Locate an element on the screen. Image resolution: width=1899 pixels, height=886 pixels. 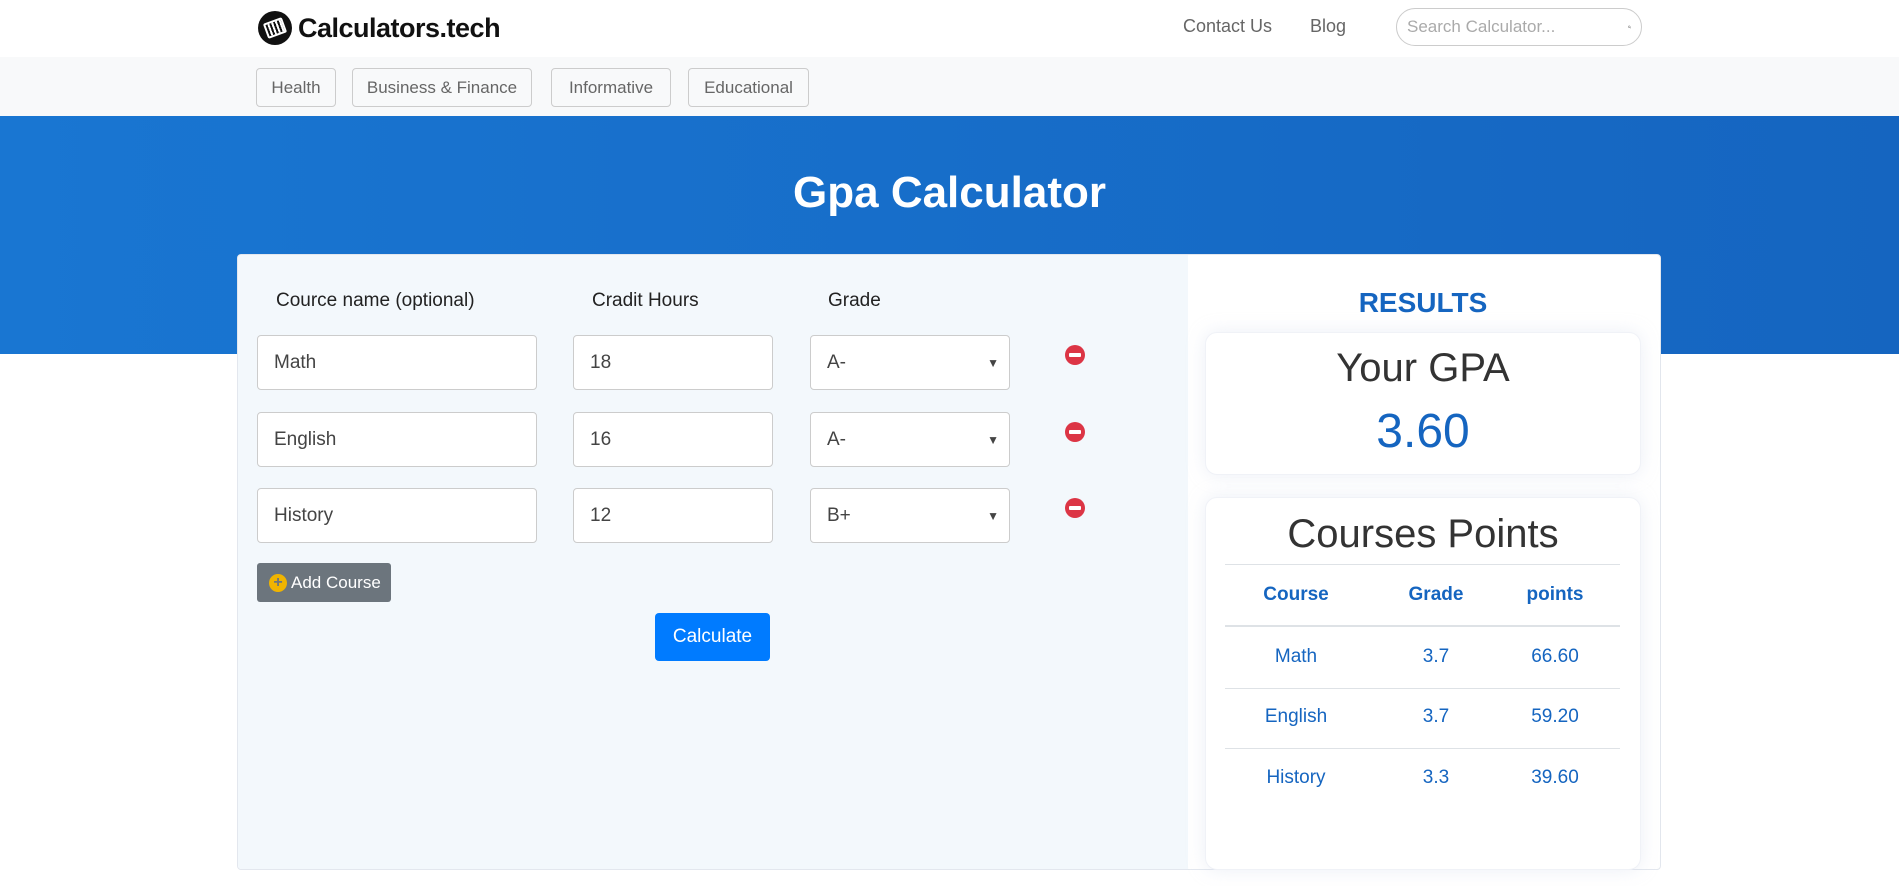
credit-hours-input: 12 is located at coordinates (673, 515).